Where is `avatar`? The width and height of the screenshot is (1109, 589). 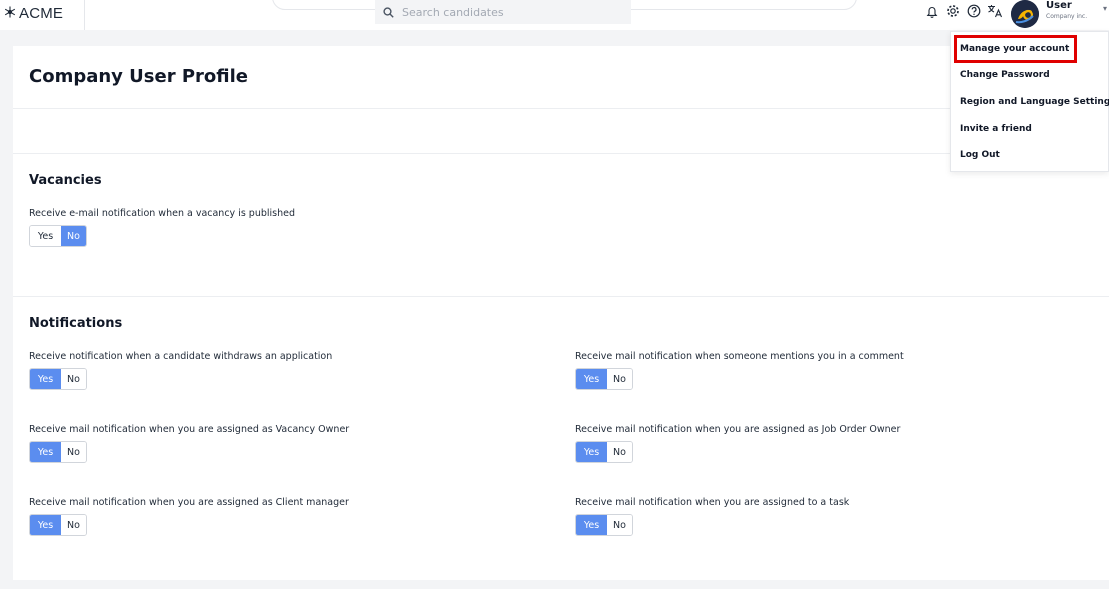 avatar is located at coordinates (1025, 14).